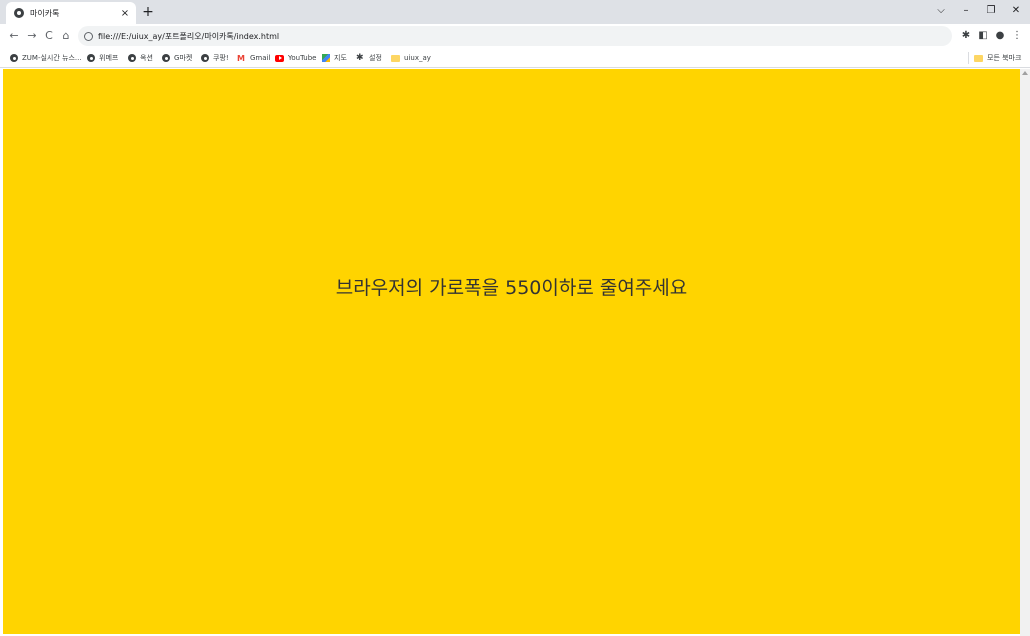 This screenshot has height=636, width=1030. I want to click on vertical-scrollbar, so click(1025, 352).